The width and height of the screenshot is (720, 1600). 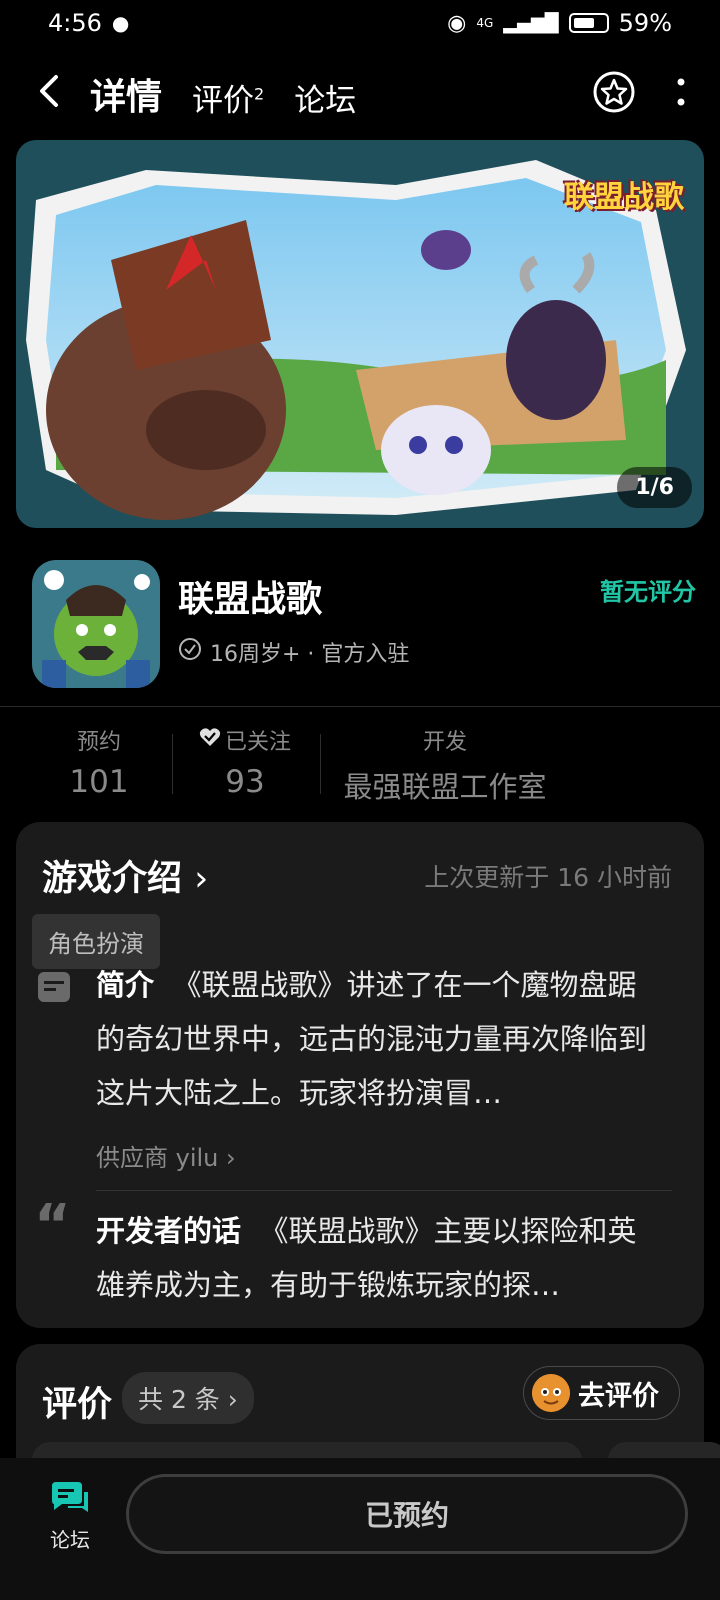 I want to click on game-logo: 联盟战歌, so click(x=624, y=197).